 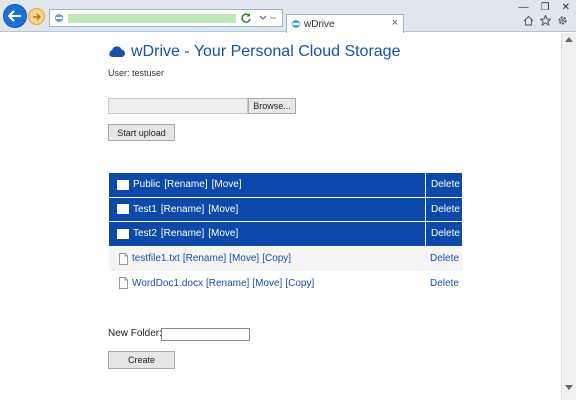 What do you see at coordinates (569, 387) in the screenshot?
I see `scroll-down-icon` at bounding box center [569, 387].